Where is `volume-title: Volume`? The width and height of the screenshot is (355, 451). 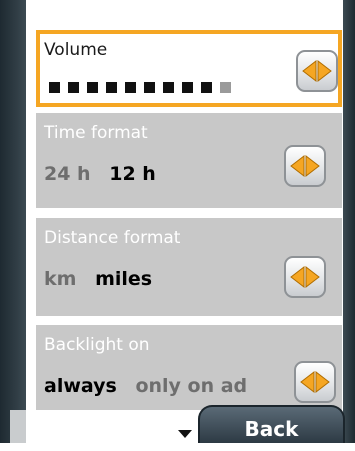 volume-title: Volume is located at coordinates (76, 50).